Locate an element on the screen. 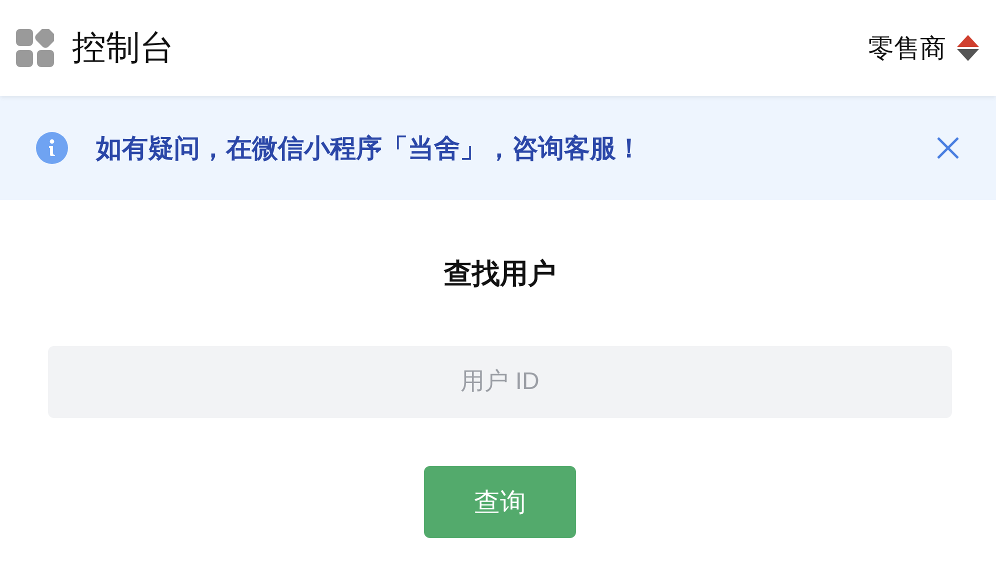 The image size is (996, 580). page-title: 控制台 is located at coordinates (123, 48).